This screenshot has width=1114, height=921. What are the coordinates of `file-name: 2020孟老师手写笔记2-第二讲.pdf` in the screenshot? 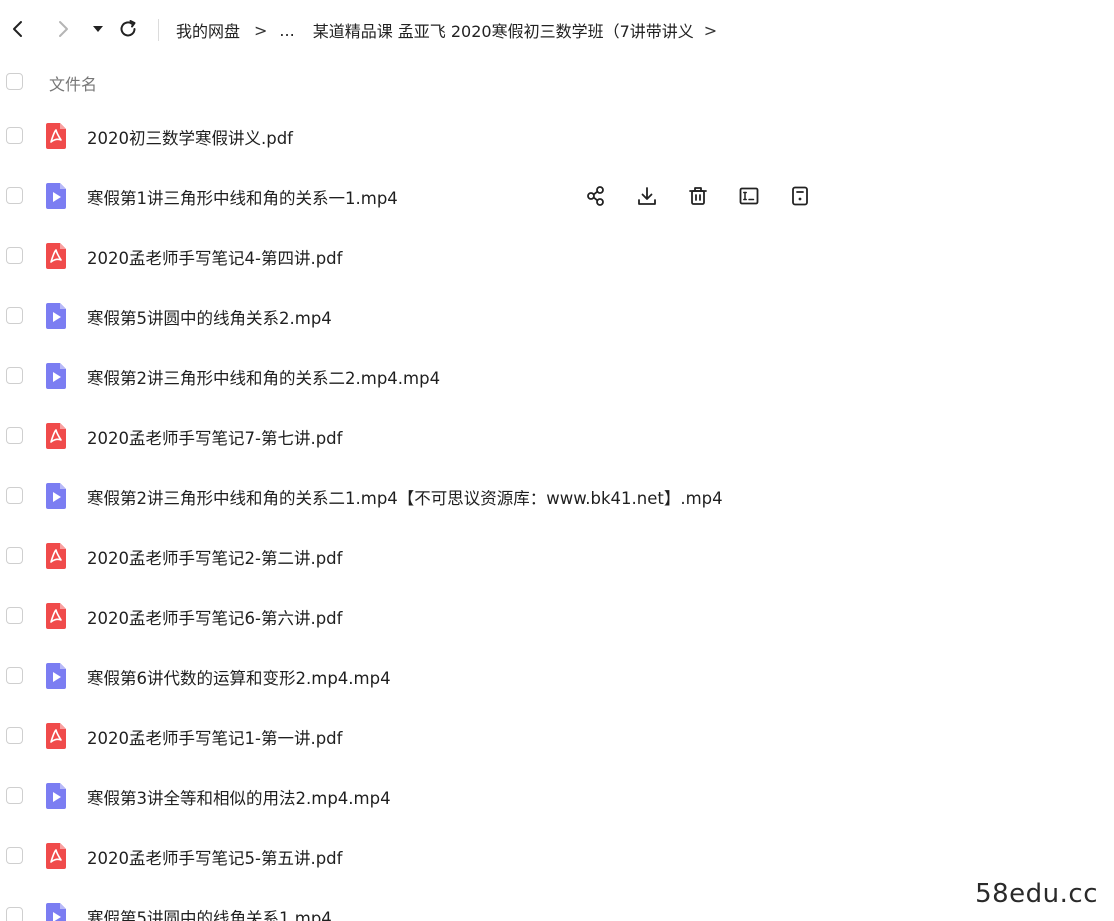 It's located at (214, 557).